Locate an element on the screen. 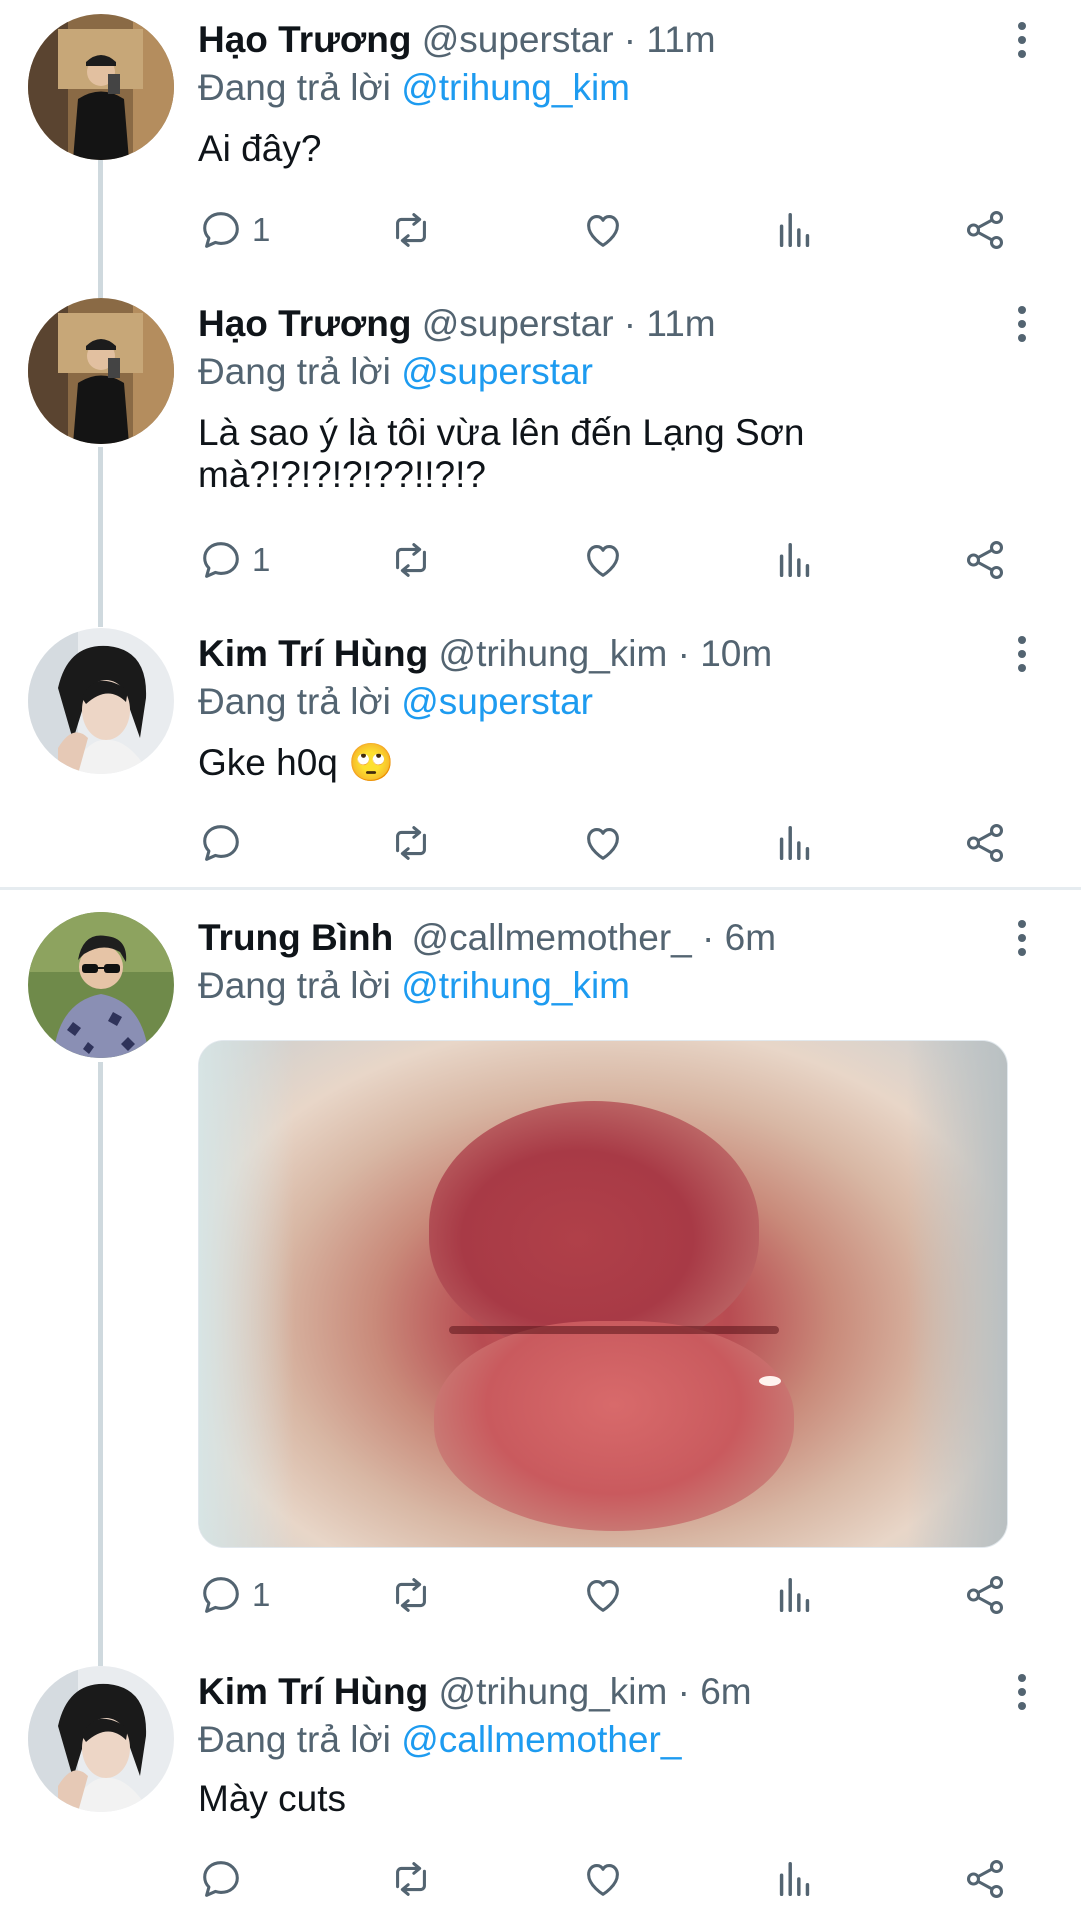 Image resolution: width=1081 pixels, height=1920 pixels. tweet-header: Hạo Trương @superstar · 11m is located at coordinates (584, 40).